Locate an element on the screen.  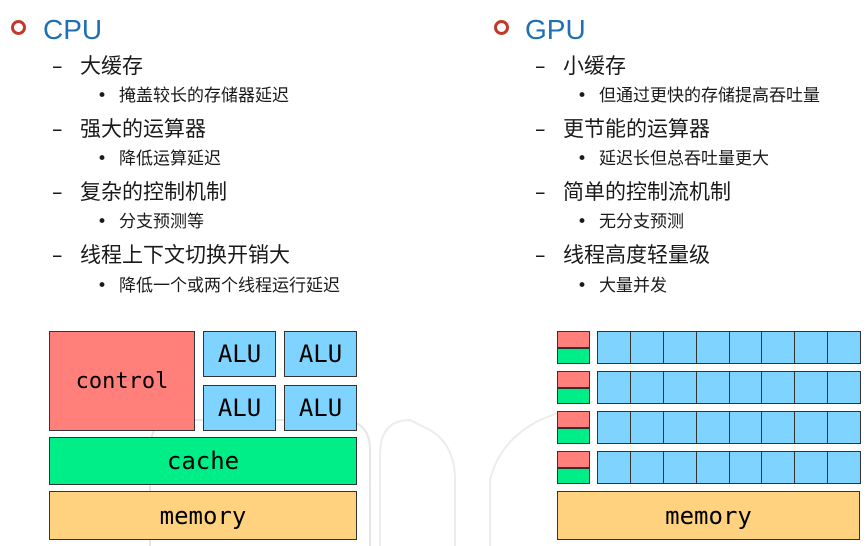
gpu-item-title: 线程高度轻量级 is located at coordinates (636, 255).